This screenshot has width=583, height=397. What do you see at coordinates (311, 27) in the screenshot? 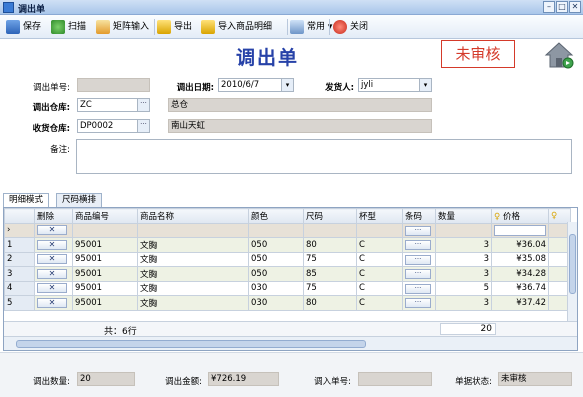
I see `common-menu-button: 常用 ▾` at bounding box center [311, 27].